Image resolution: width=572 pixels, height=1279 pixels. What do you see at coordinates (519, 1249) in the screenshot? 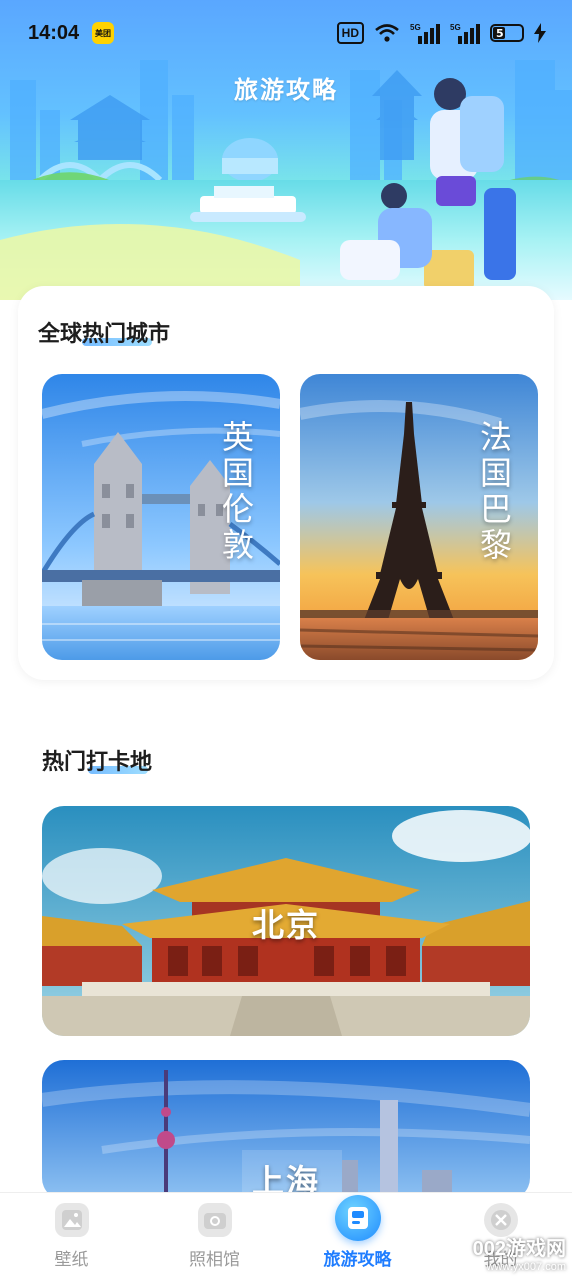
I see `watermark-brand: 002游戏网` at bounding box center [519, 1249].